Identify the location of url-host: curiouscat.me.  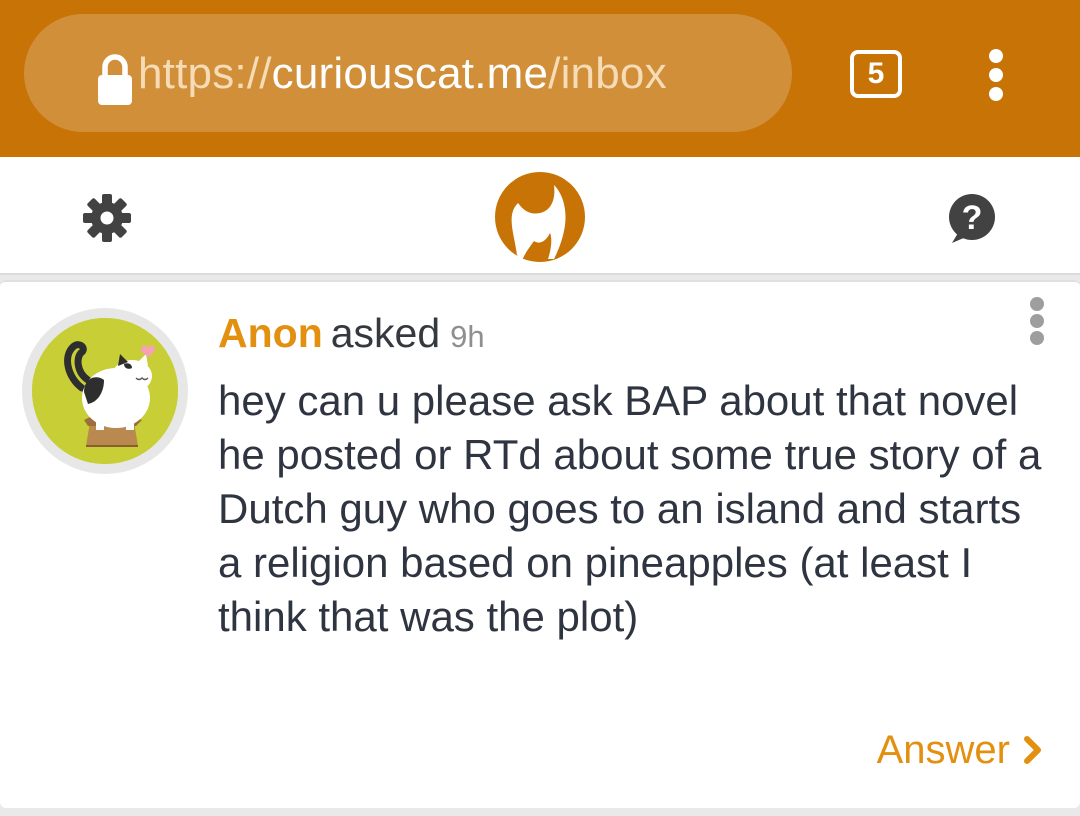
(410, 73).